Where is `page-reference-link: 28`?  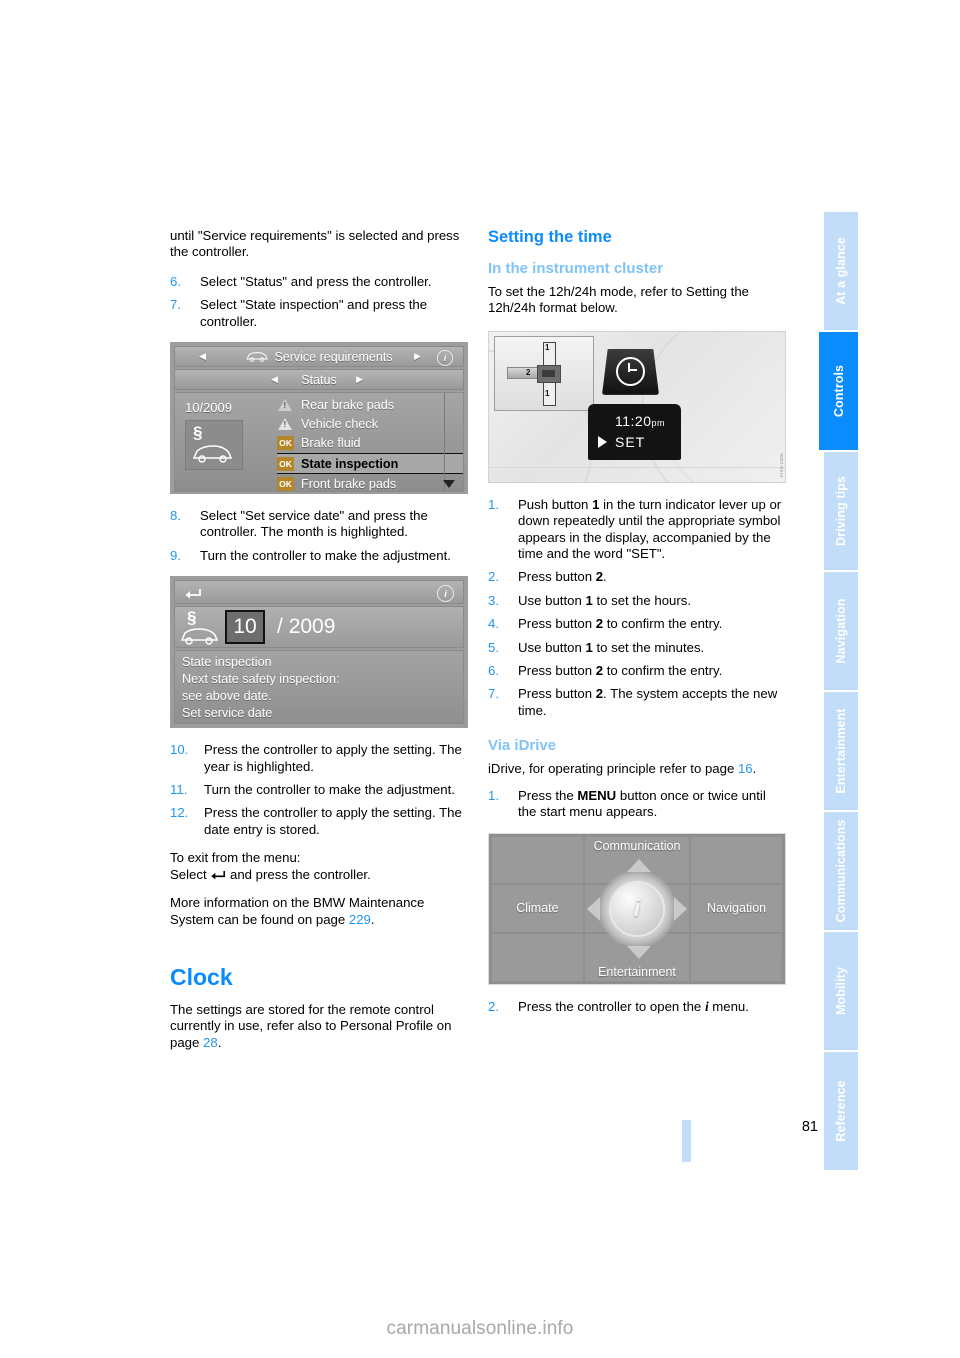 page-reference-link: 28 is located at coordinates (210, 1042).